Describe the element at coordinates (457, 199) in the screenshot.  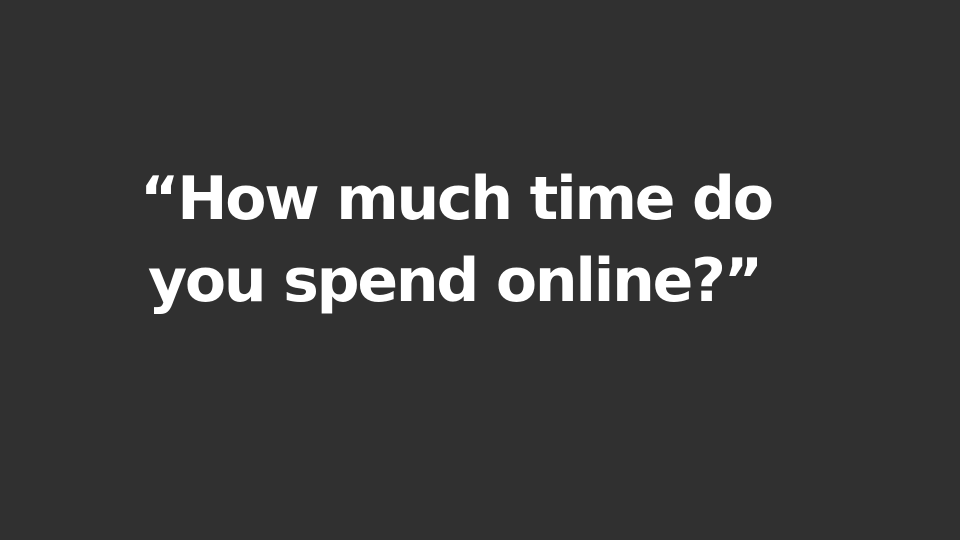
I see `quote-line-1: “How much time do` at that location.